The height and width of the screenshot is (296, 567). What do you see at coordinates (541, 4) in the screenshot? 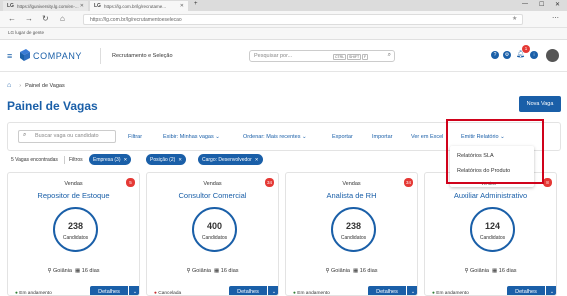
I see `maximize-icon: ☐` at bounding box center [541, 4].